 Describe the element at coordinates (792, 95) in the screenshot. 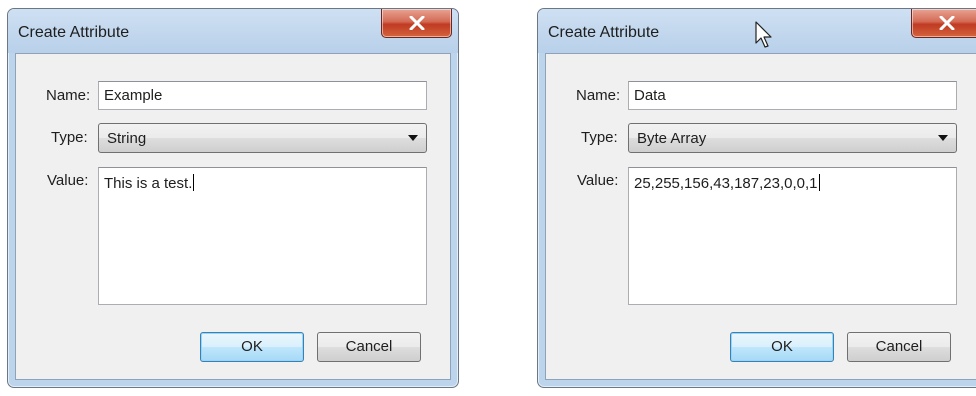

I see `name-input: Data` at that location.